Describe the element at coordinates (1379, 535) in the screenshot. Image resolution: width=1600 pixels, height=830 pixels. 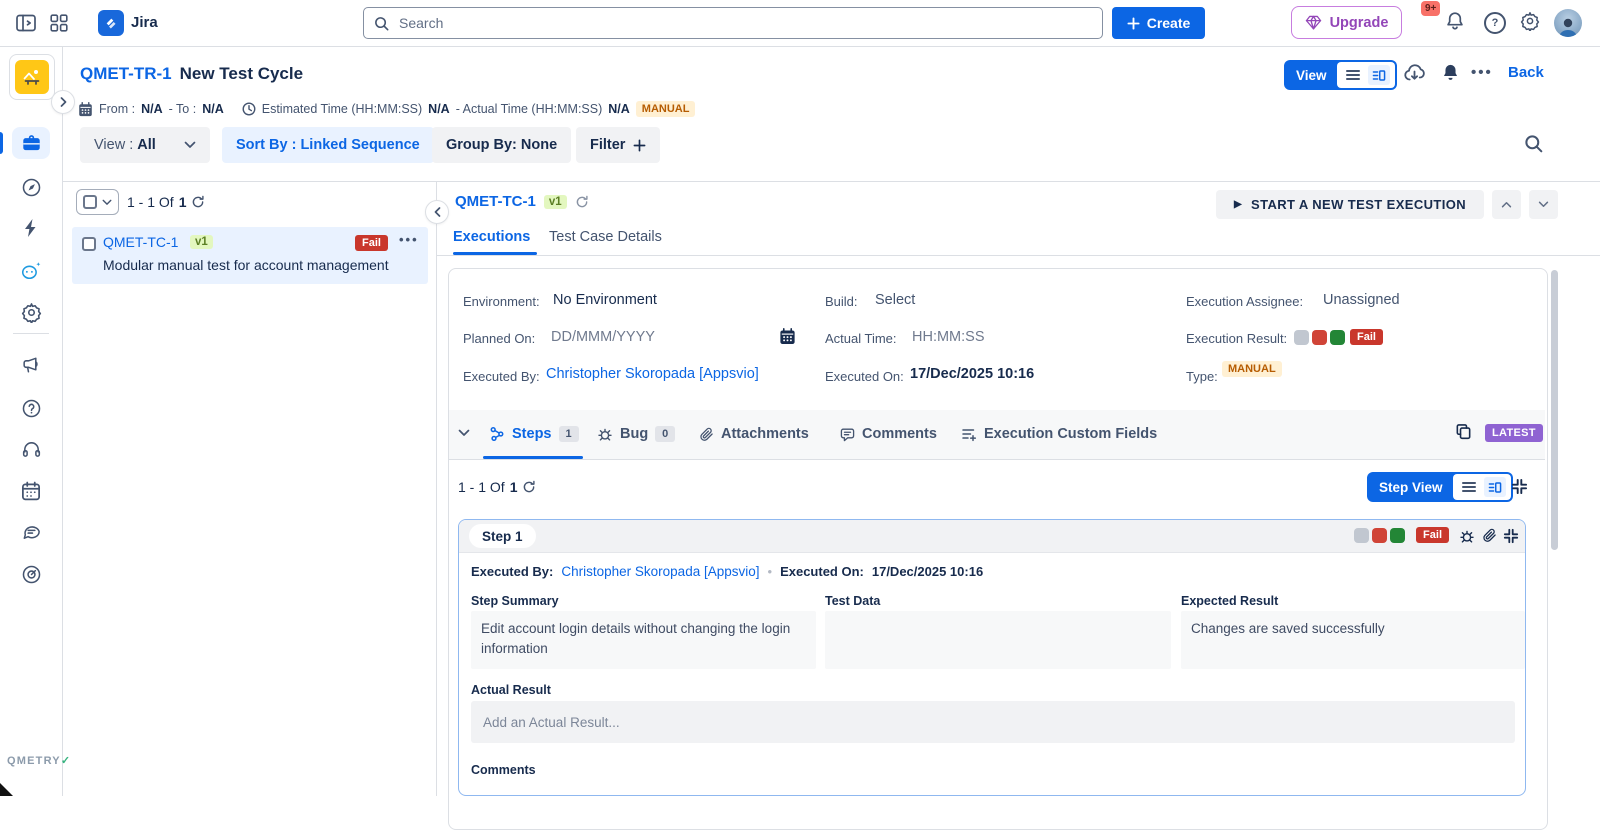
I see `step-fail-swatch` at that location.